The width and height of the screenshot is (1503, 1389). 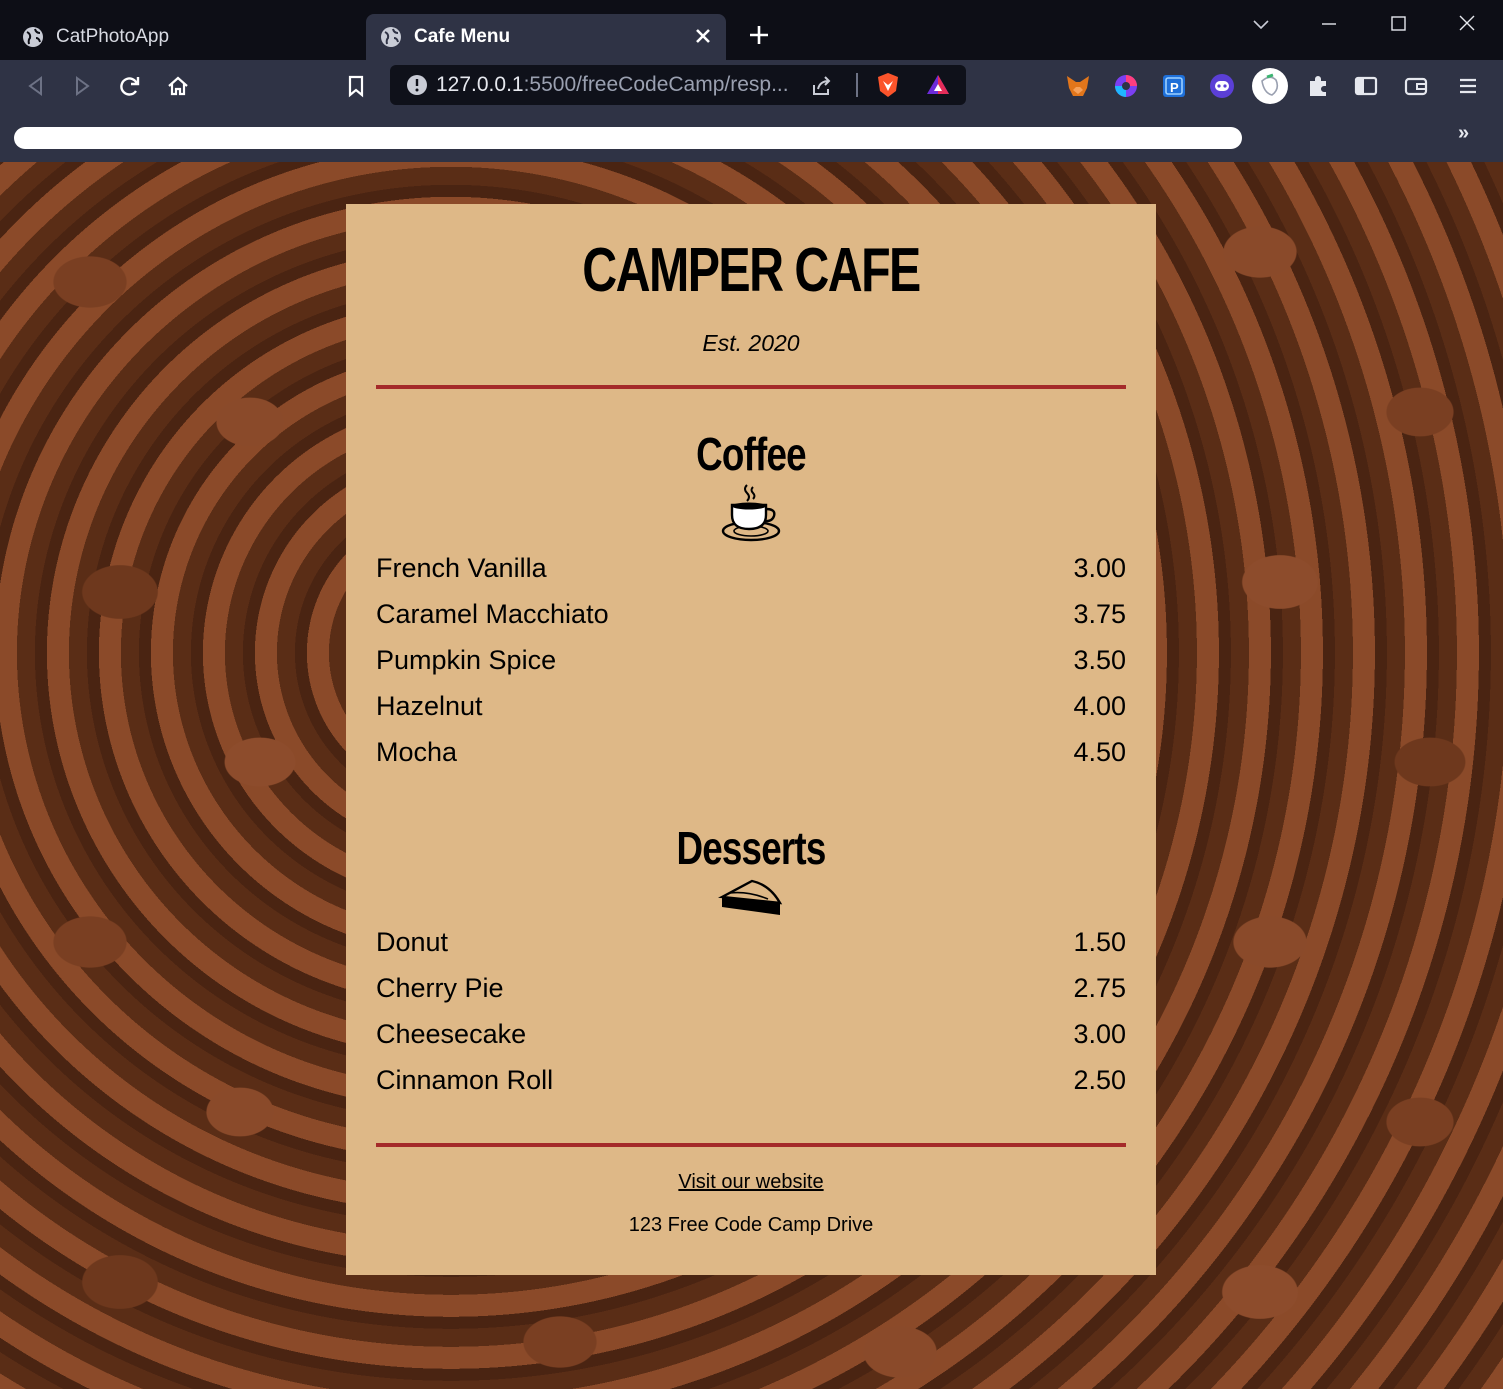 What do you see at coordinates (417, 752) in the screenshot?
I see `item-name: Mocha` at bounding box center [417, 752].